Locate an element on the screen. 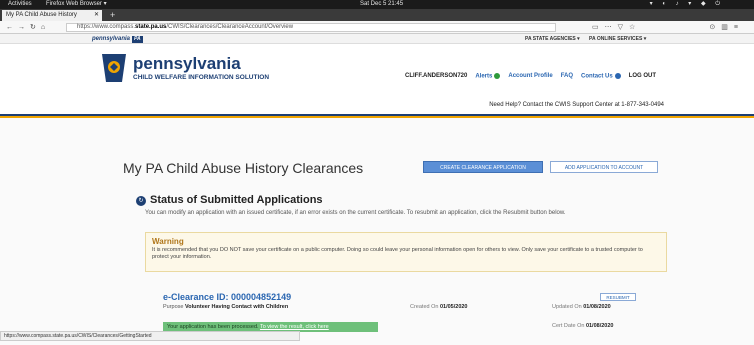 The width and height of the screenshot is (754, 345). close-tab-icon: ✕ is located at coordinates (96, 15).